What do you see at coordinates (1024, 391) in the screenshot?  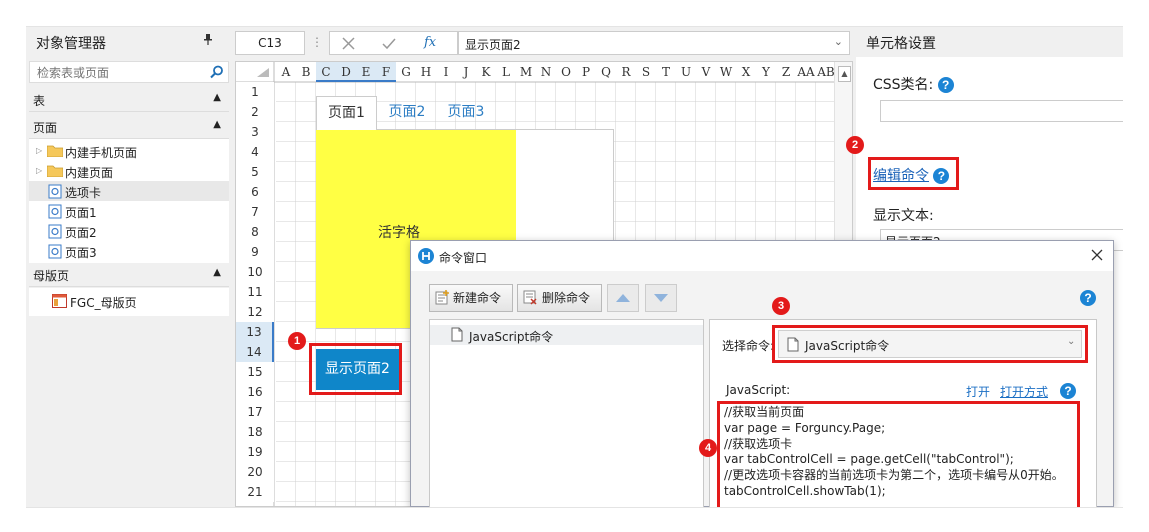 I see `open-with-link: 打开方式` at bounding box center [1024, 391].